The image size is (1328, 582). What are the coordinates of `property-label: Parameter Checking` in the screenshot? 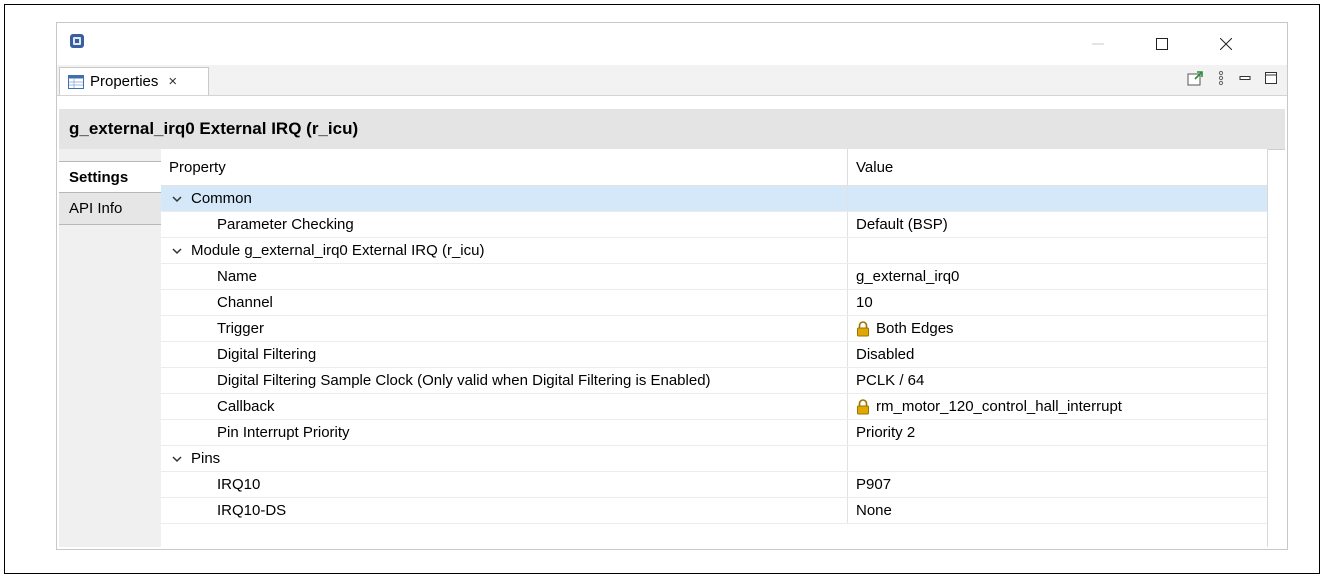 It's located at (285, 224).